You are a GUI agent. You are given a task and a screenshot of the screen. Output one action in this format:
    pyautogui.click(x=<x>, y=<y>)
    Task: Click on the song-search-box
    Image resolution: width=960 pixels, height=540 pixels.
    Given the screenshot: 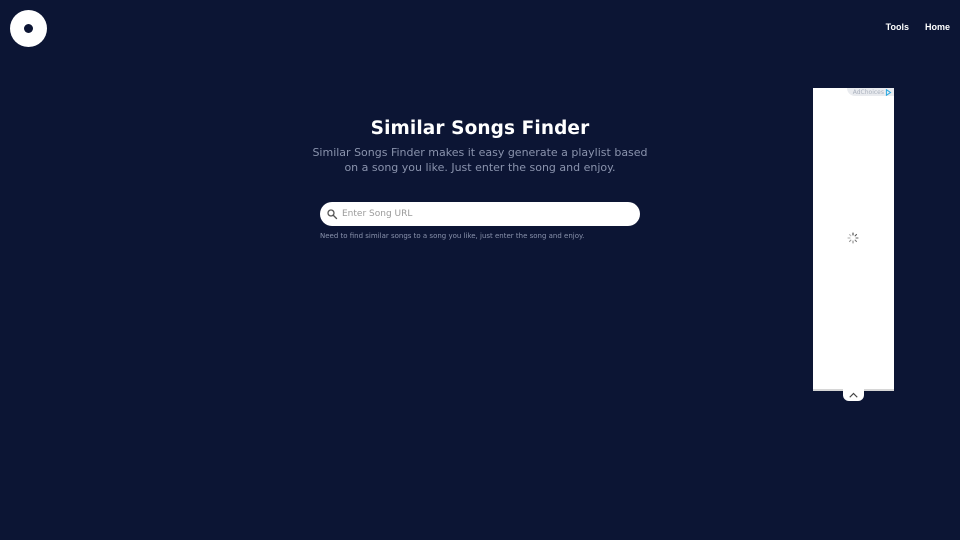 What is the action you would take?
    pyautogui.click(x=480, y=214)
    